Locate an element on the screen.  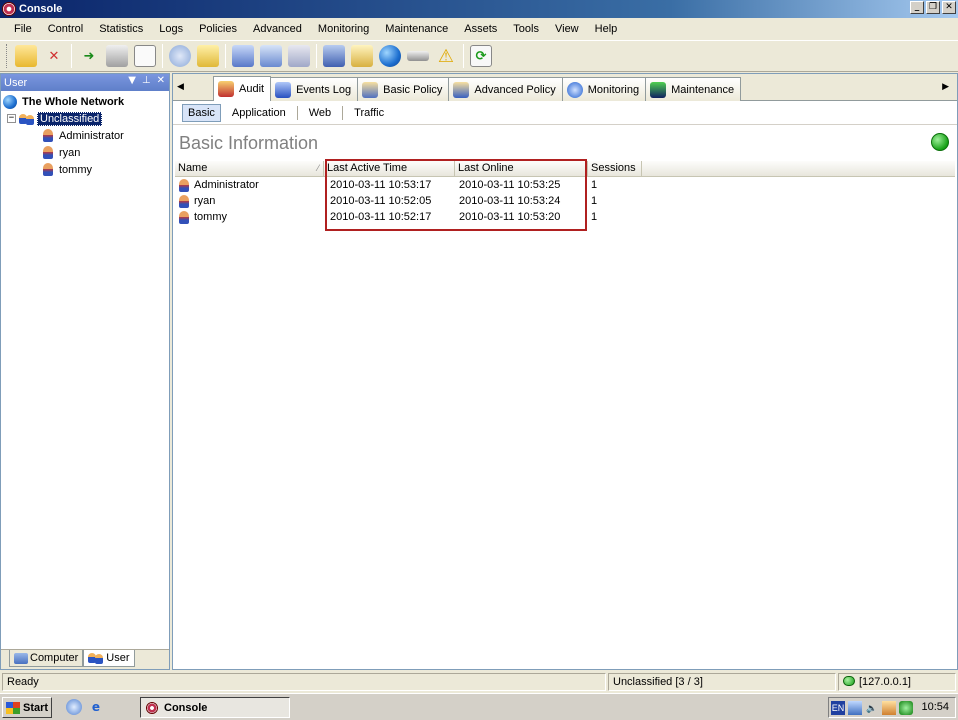
column-last-active-time: Last Active Time is located at coordinates (389, 168).